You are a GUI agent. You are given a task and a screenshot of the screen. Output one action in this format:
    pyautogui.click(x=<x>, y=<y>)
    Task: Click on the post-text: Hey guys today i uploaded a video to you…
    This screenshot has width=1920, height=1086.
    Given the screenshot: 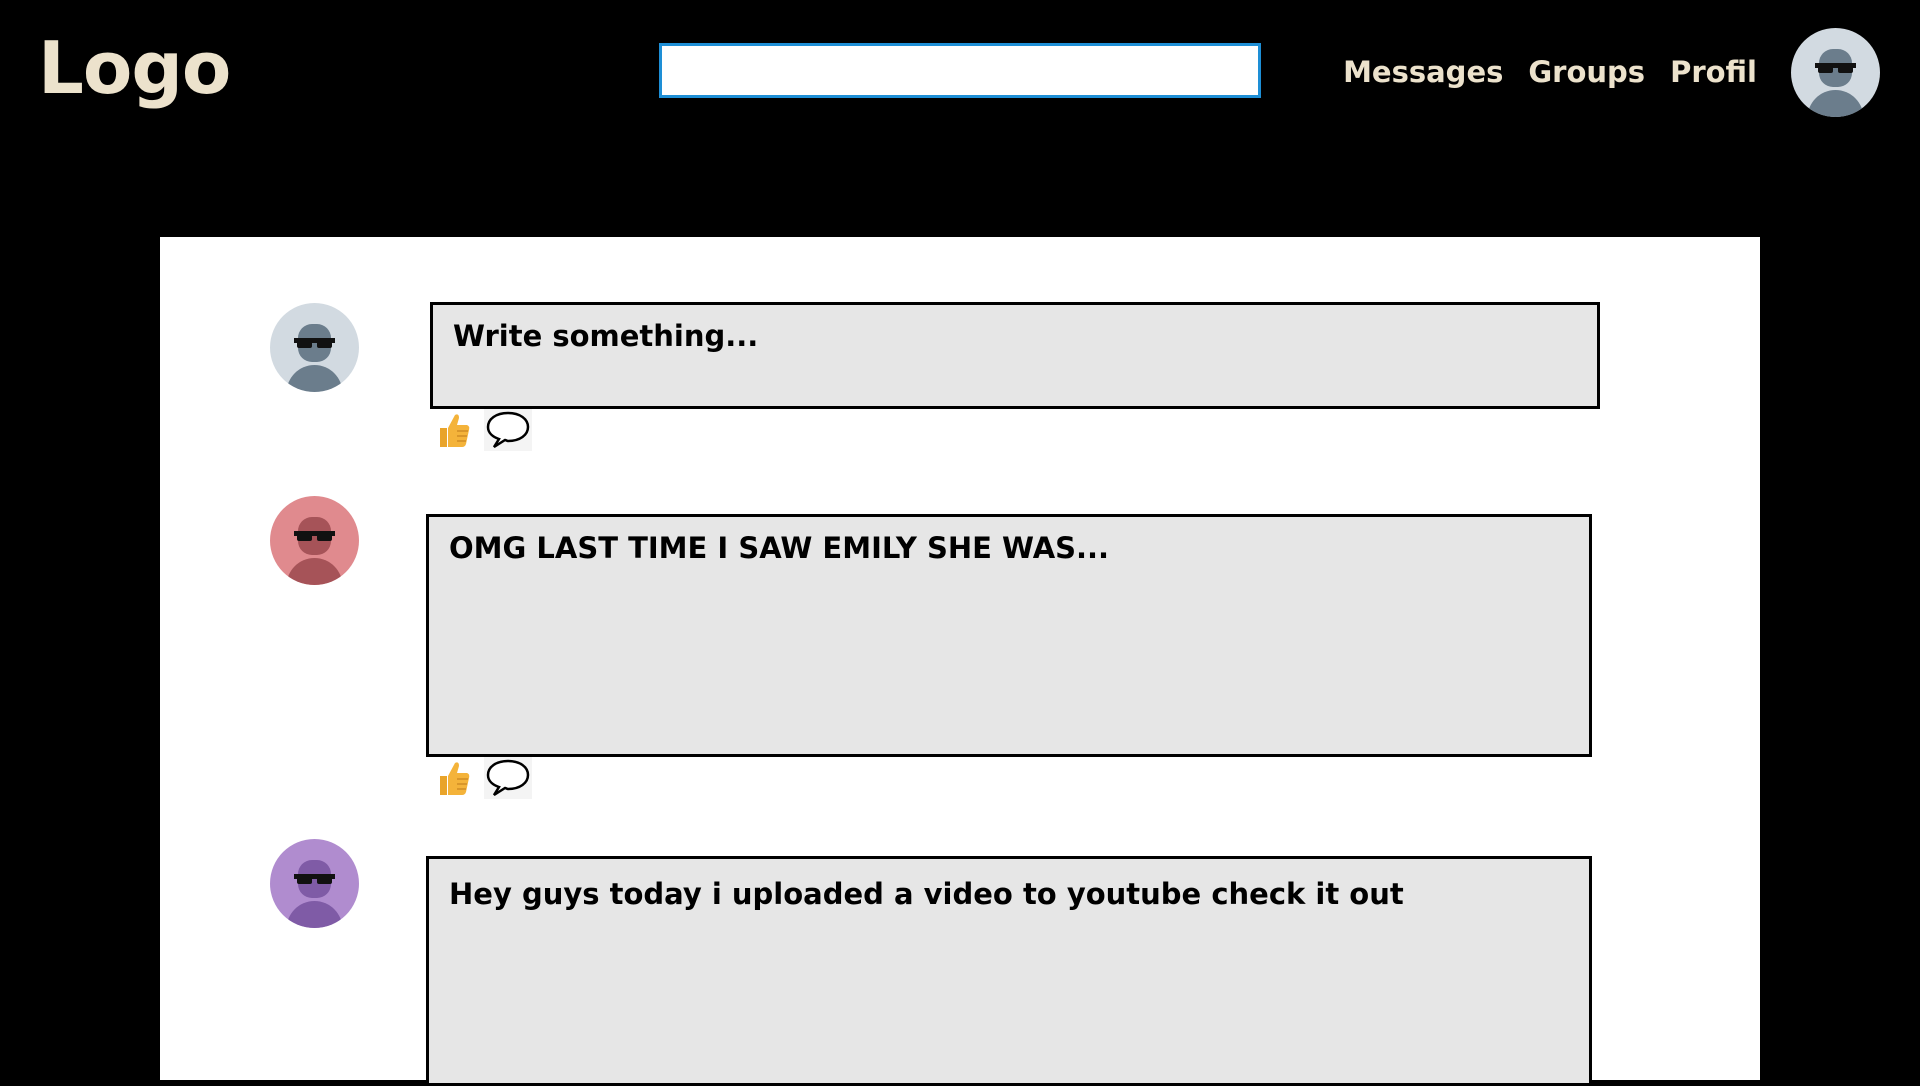 What is the action you would take?
    pyautogui.click(x=926, y=894)
    